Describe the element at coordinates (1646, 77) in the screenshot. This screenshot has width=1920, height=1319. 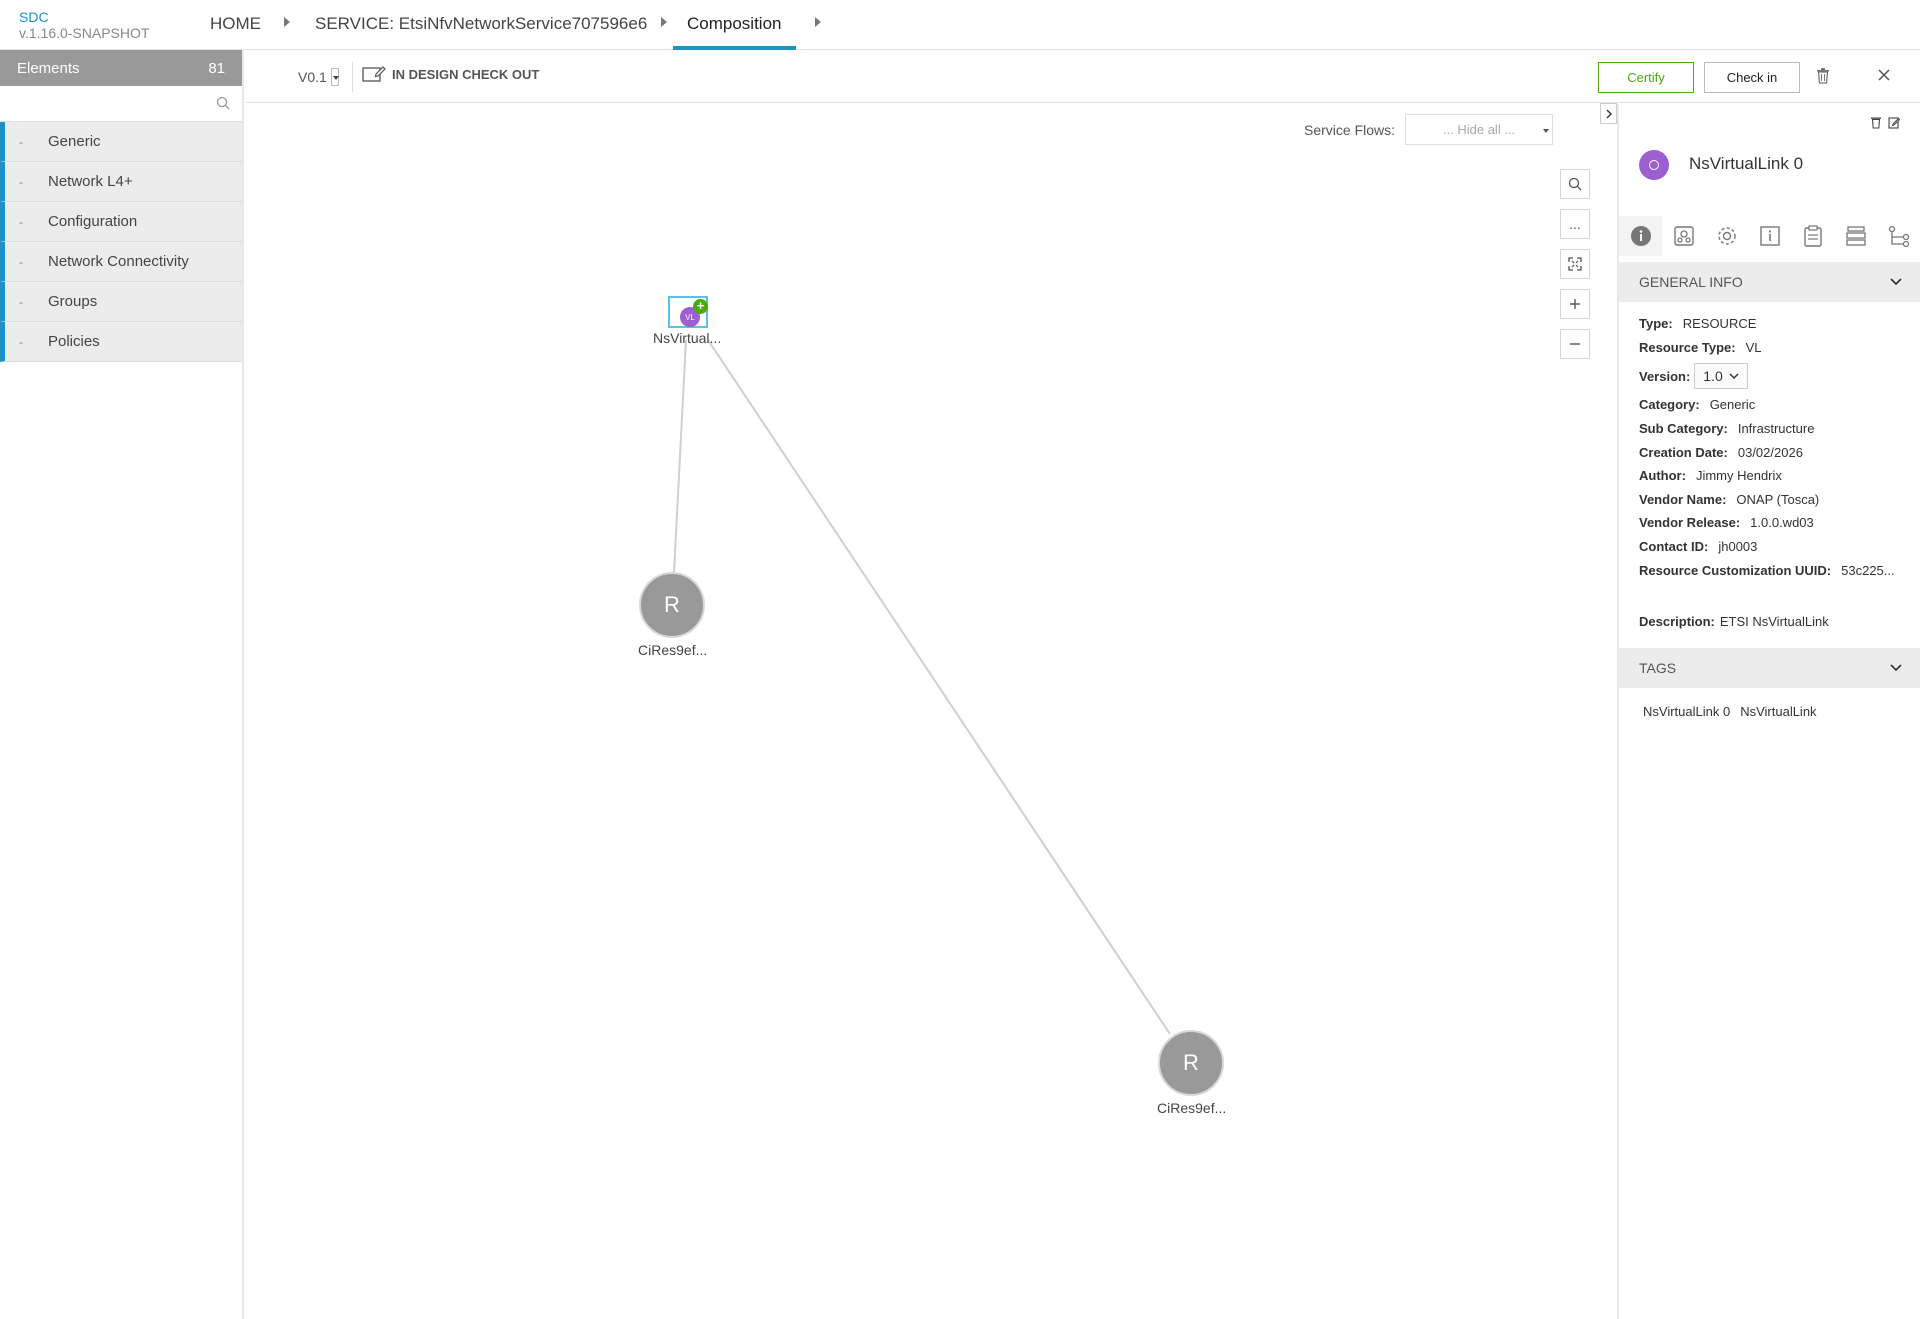
I see `certify-button: Certify` at that location.